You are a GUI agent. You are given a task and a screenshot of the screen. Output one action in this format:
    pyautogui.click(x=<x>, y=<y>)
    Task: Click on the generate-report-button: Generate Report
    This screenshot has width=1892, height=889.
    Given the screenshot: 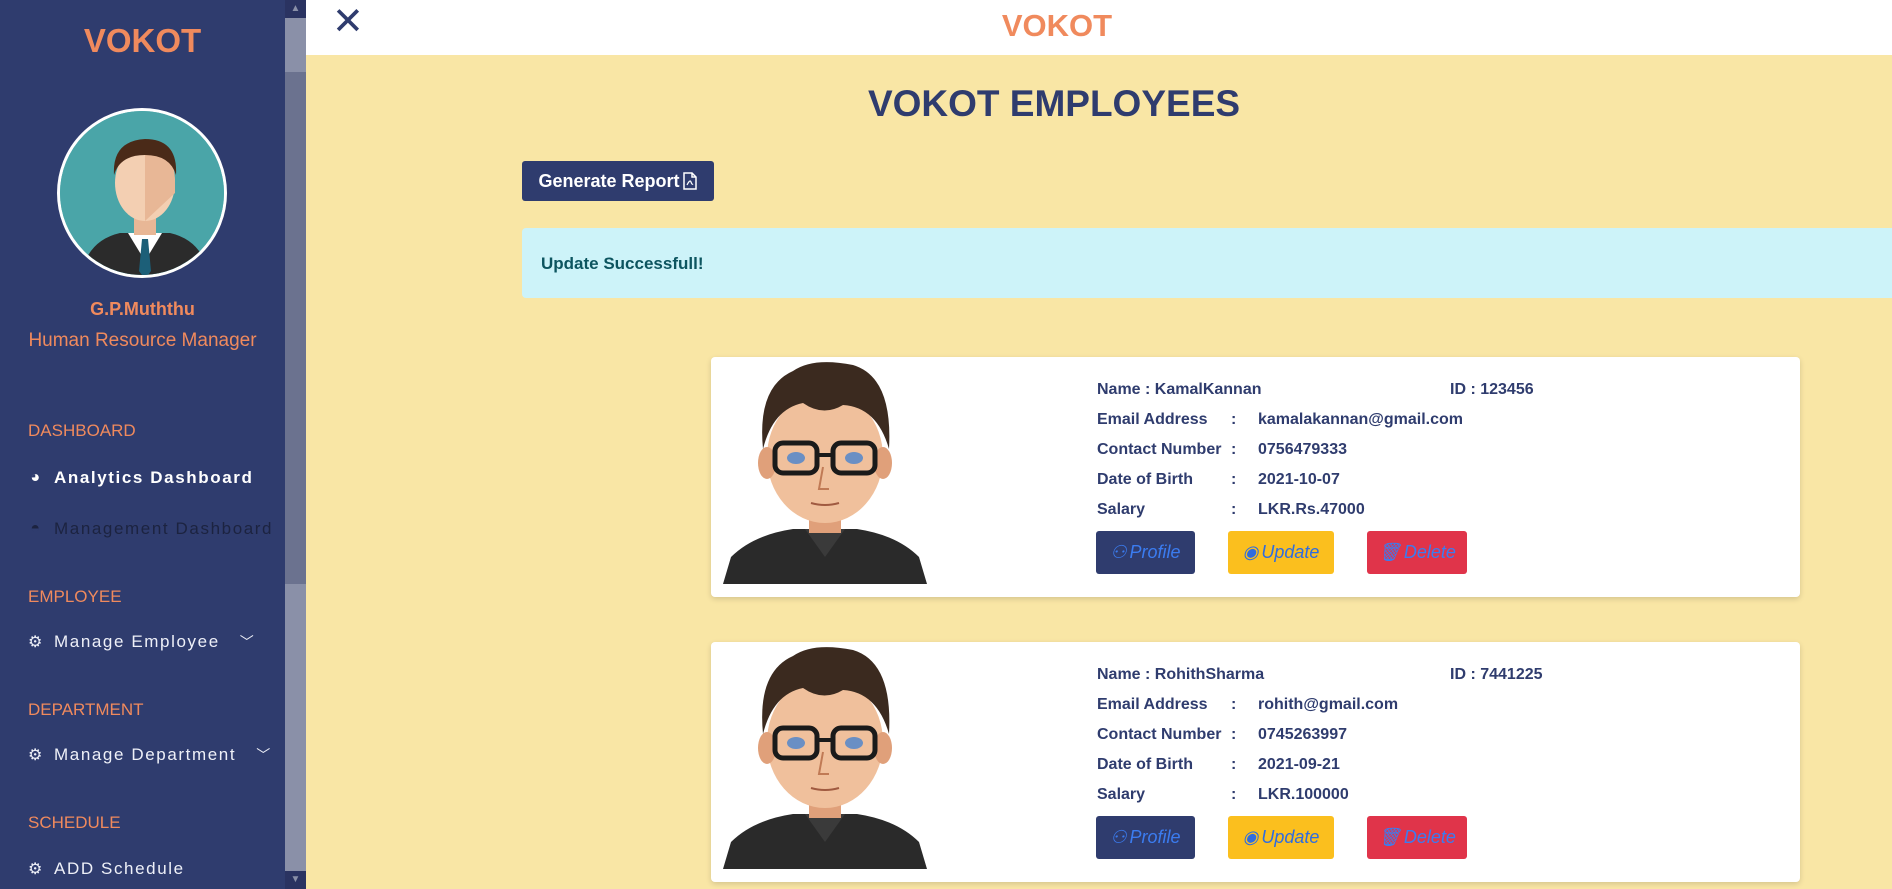 What is the action you would take?
    pyautogui.click(x=618, y=181)
    